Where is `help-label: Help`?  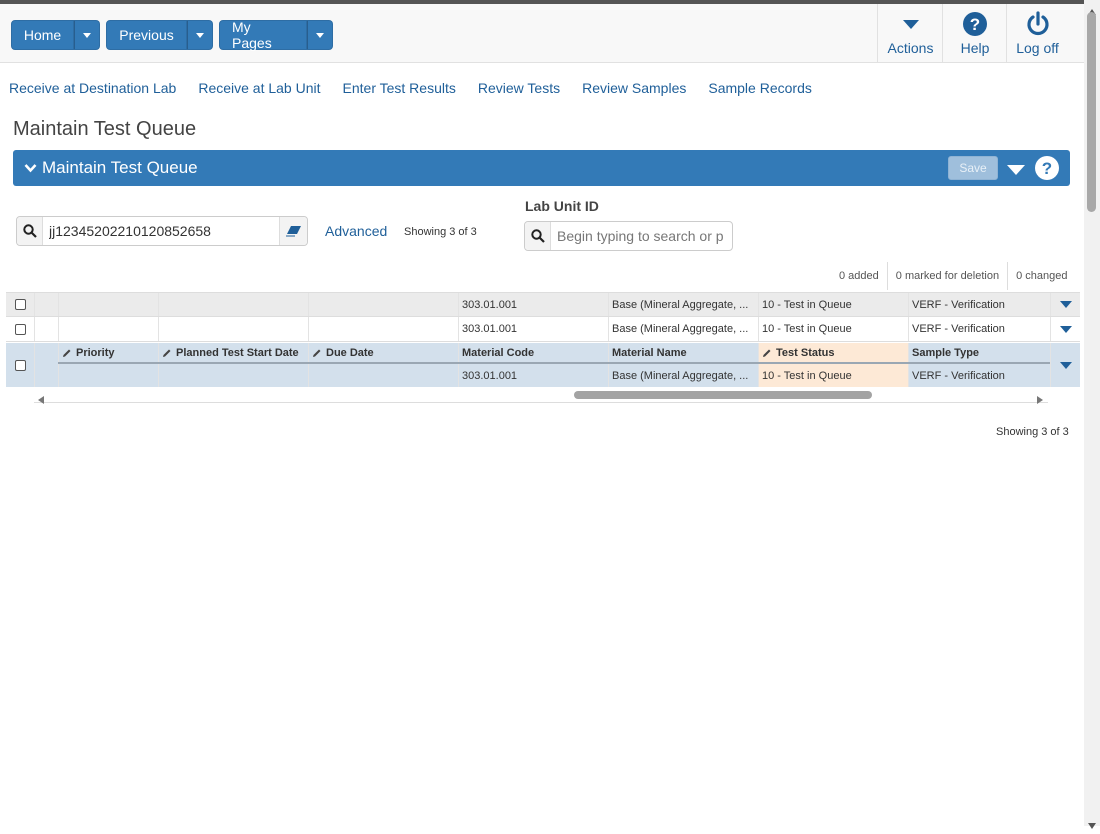 help-label: Help is located at coordinates (975, 48).